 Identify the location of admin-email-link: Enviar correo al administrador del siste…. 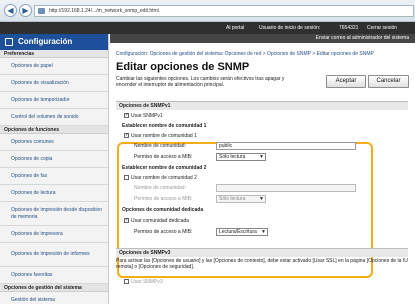
(362, 38).